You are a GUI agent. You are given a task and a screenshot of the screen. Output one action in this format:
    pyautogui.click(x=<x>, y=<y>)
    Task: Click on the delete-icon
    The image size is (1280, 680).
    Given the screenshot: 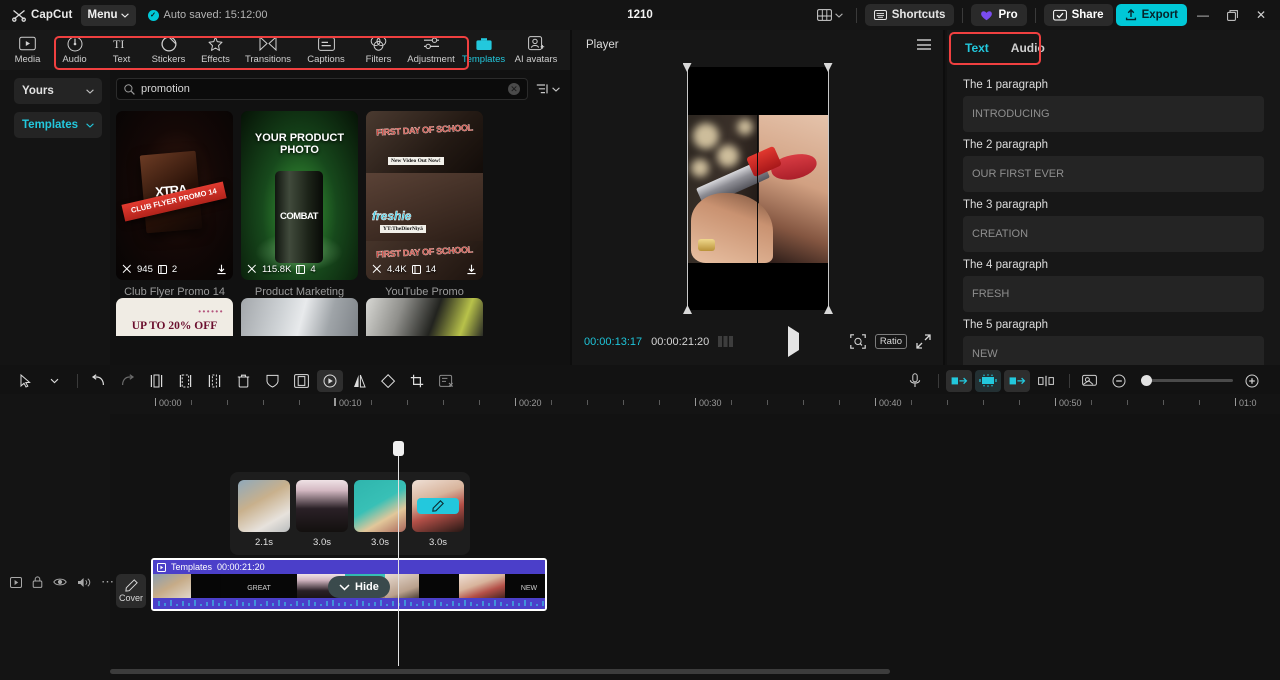 What is the action you would take?
    pyautogui.click(x=243, y=381)
    